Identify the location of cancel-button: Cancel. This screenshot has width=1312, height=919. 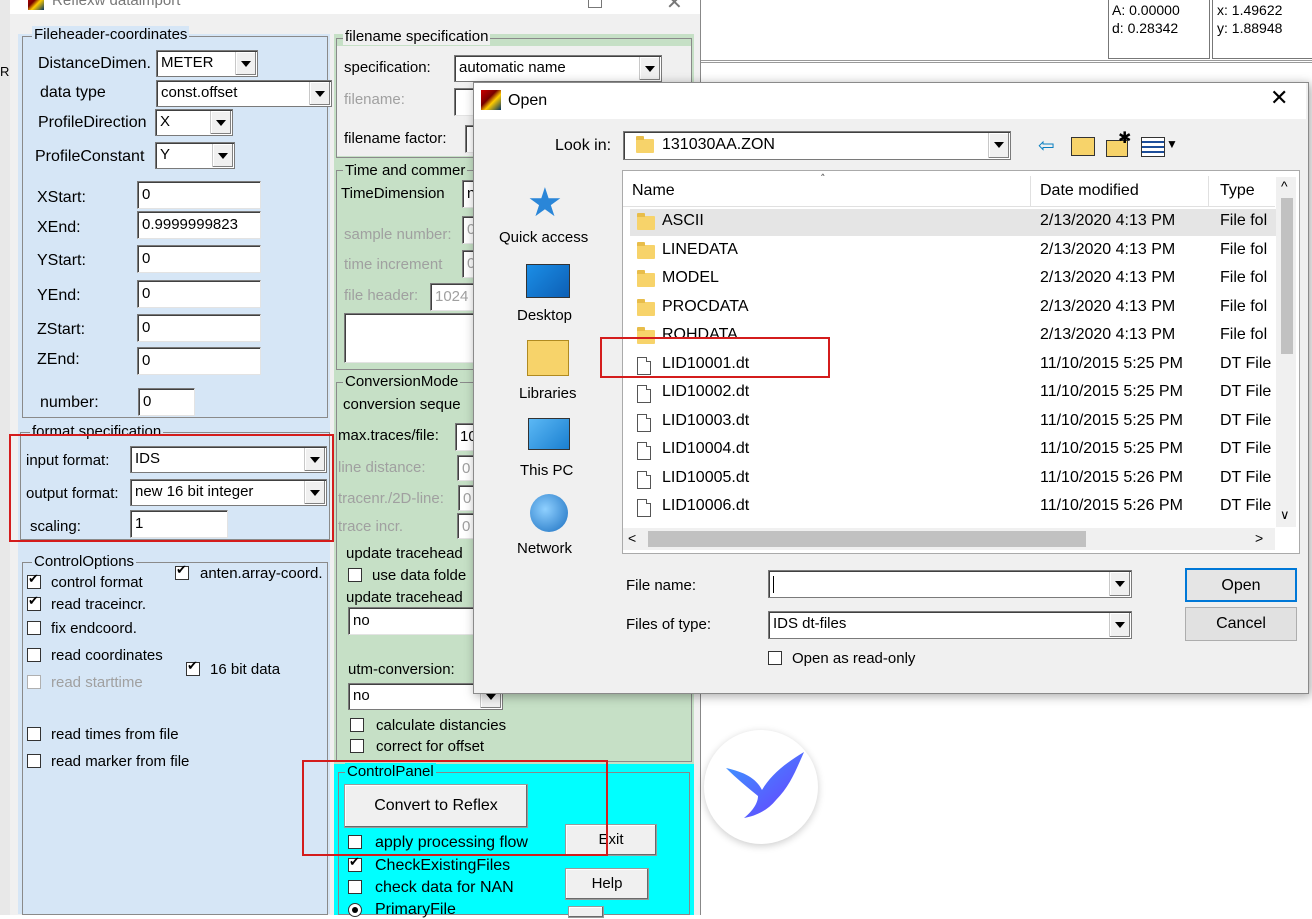
(1241, 624).